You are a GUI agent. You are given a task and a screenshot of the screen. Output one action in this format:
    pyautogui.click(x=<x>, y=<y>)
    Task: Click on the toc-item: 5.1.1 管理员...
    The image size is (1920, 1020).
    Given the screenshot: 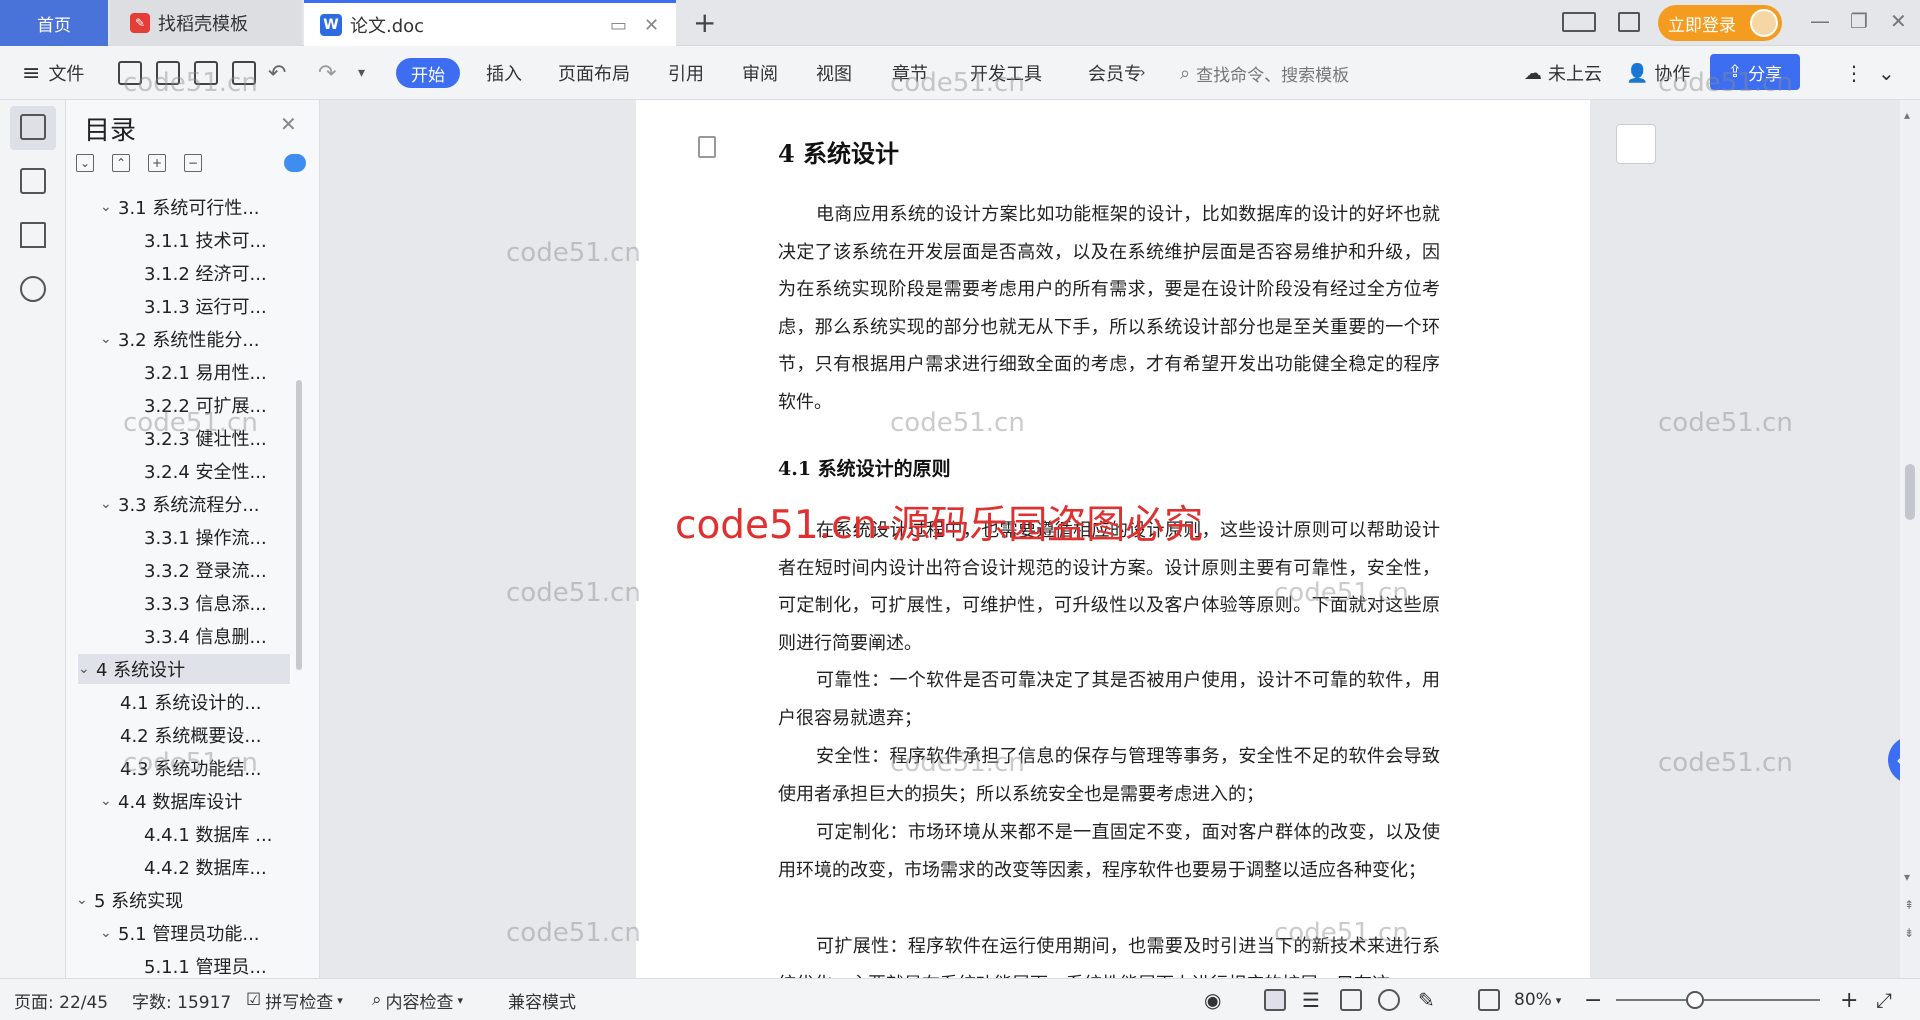 What is the action you would take?
    pyautogui.click(x=182, y=966)
    